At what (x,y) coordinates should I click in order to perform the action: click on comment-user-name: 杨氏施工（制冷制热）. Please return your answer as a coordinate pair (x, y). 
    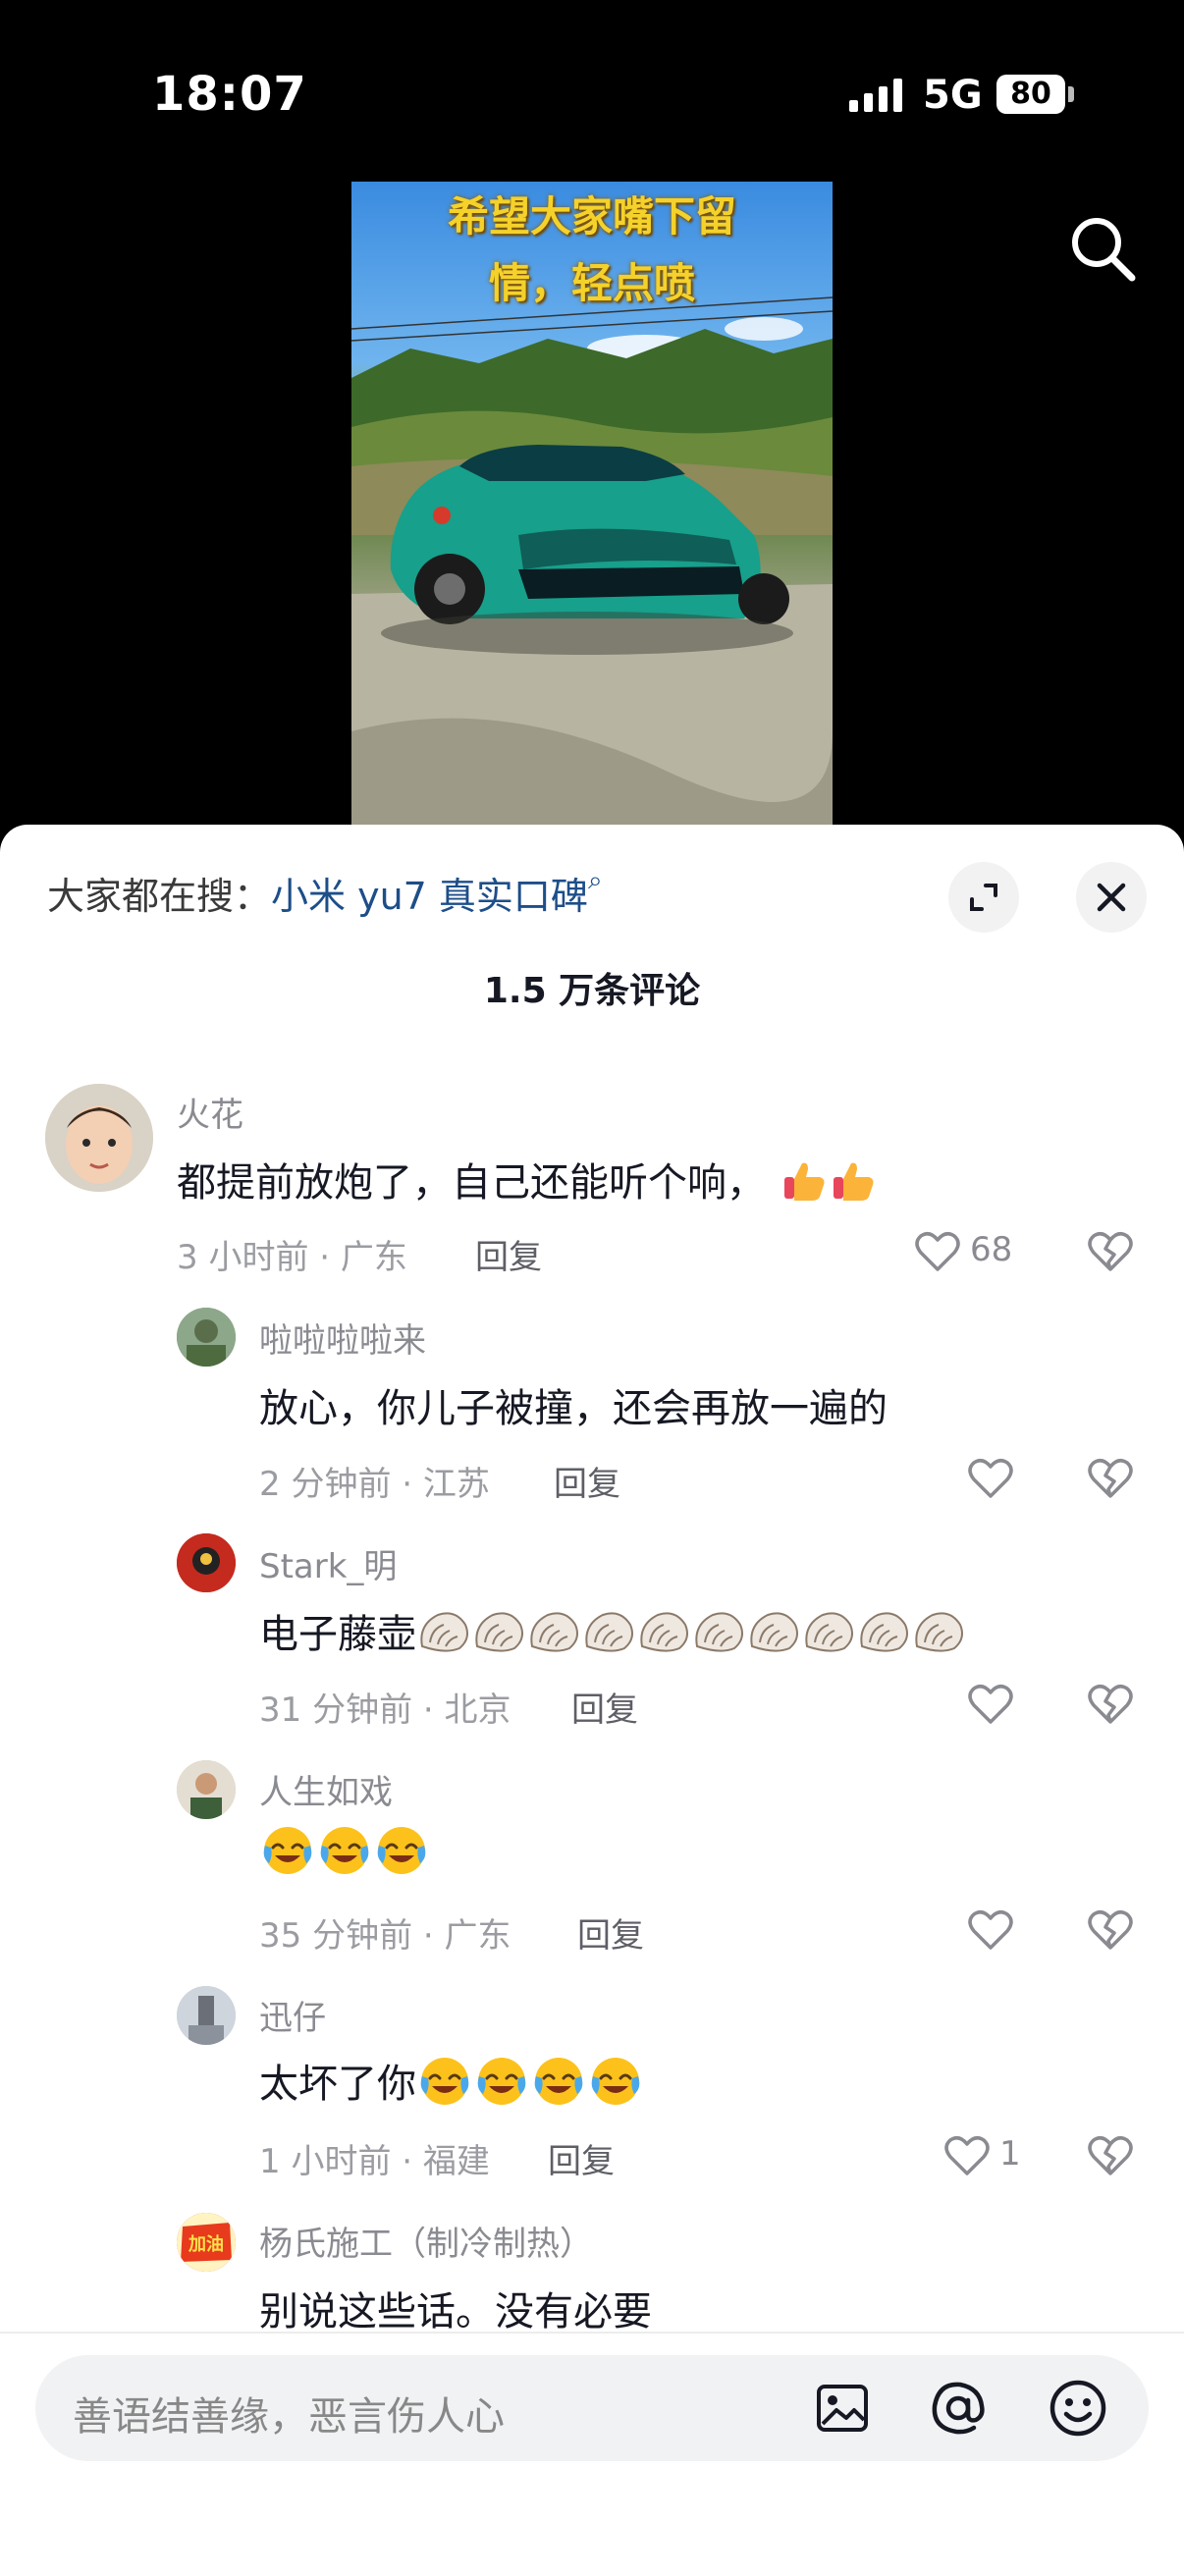
    Looking at the image, I should click on (426, 2241).